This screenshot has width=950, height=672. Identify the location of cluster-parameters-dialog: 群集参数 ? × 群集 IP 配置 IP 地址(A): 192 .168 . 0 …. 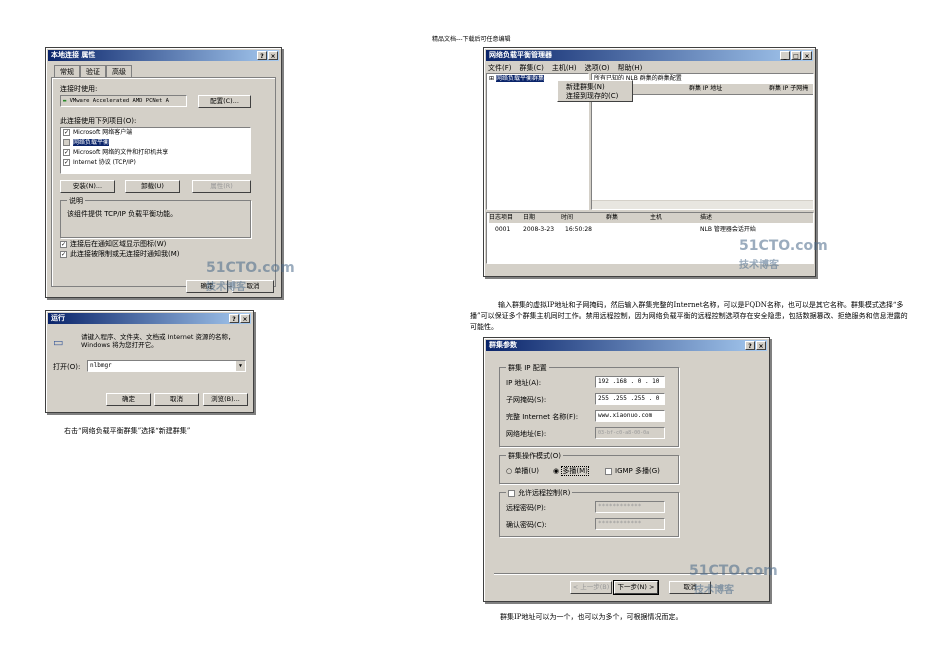
(630, 469).